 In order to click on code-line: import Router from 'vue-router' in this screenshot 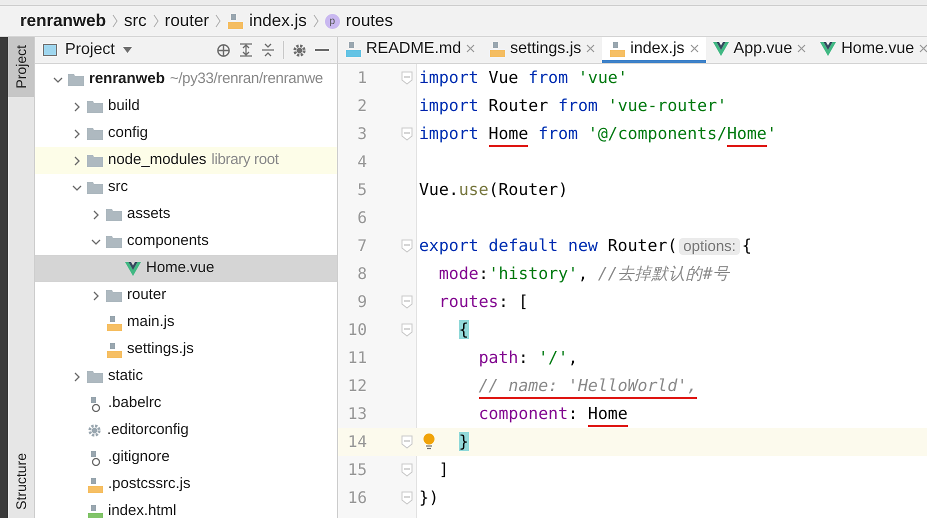, I will do `click(572, 106)`.